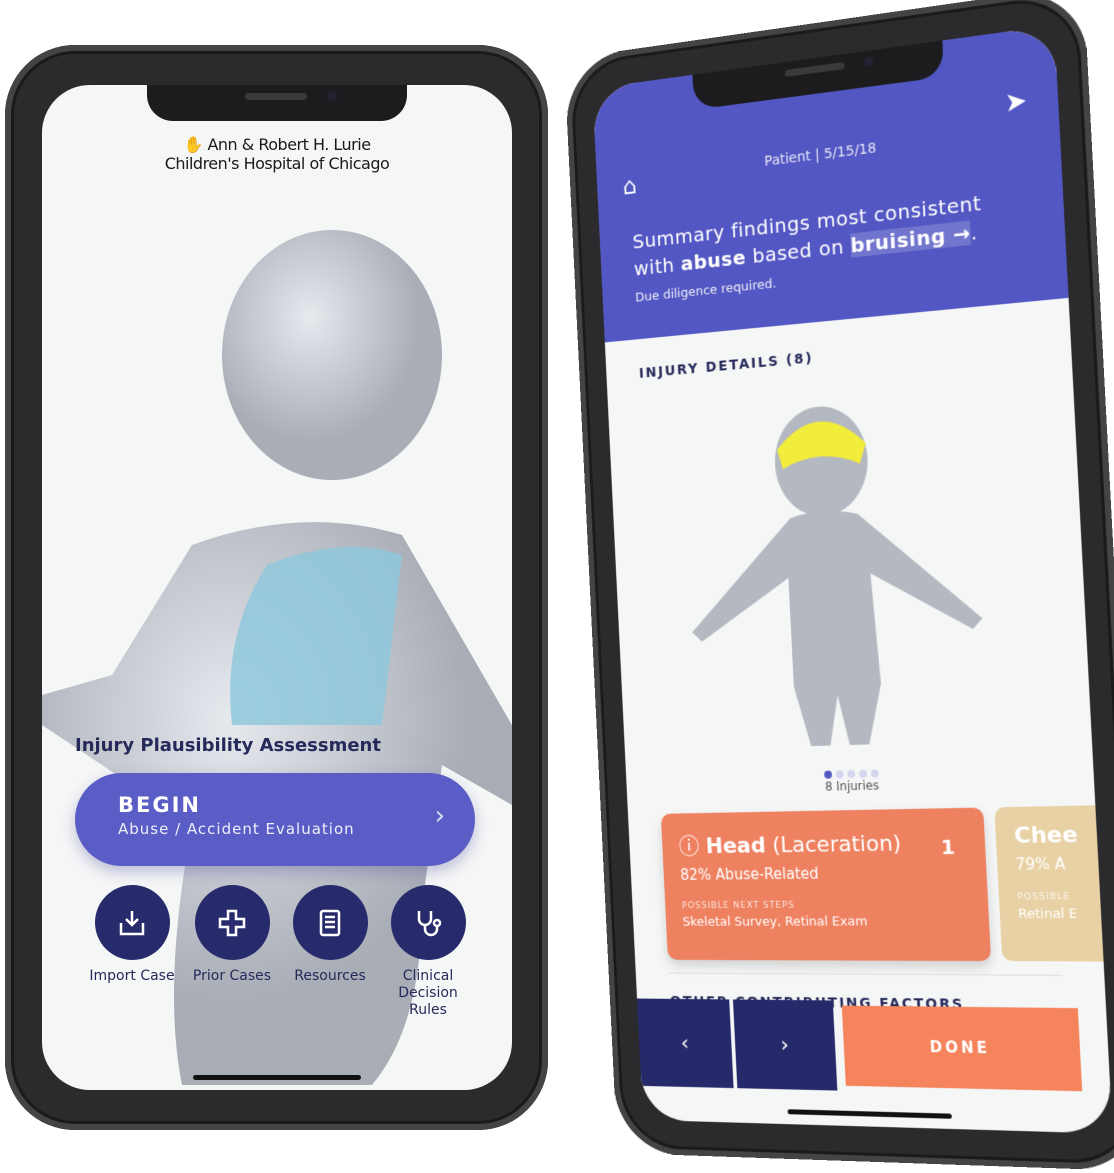 This screenshot has height=1173, width=1114. What do you see at coordinates (232, 922) in the screenshot?
I see `plus-icon` at bounding box center [232, 922].